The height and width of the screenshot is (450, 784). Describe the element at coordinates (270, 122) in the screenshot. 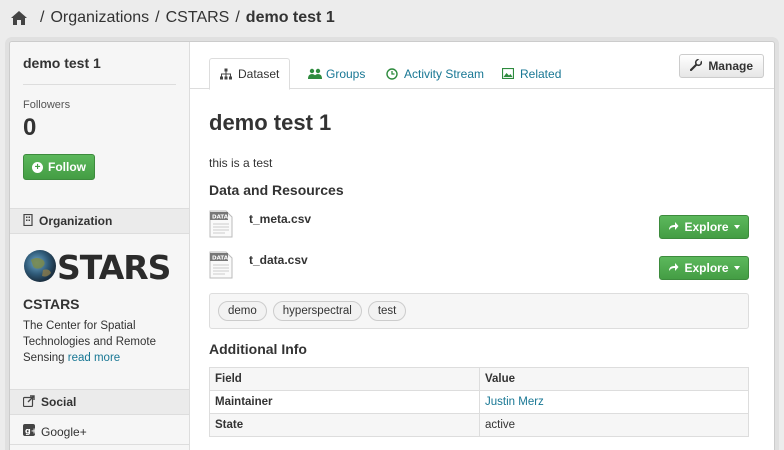

I see `dataset-title: demo test 1` at that location.